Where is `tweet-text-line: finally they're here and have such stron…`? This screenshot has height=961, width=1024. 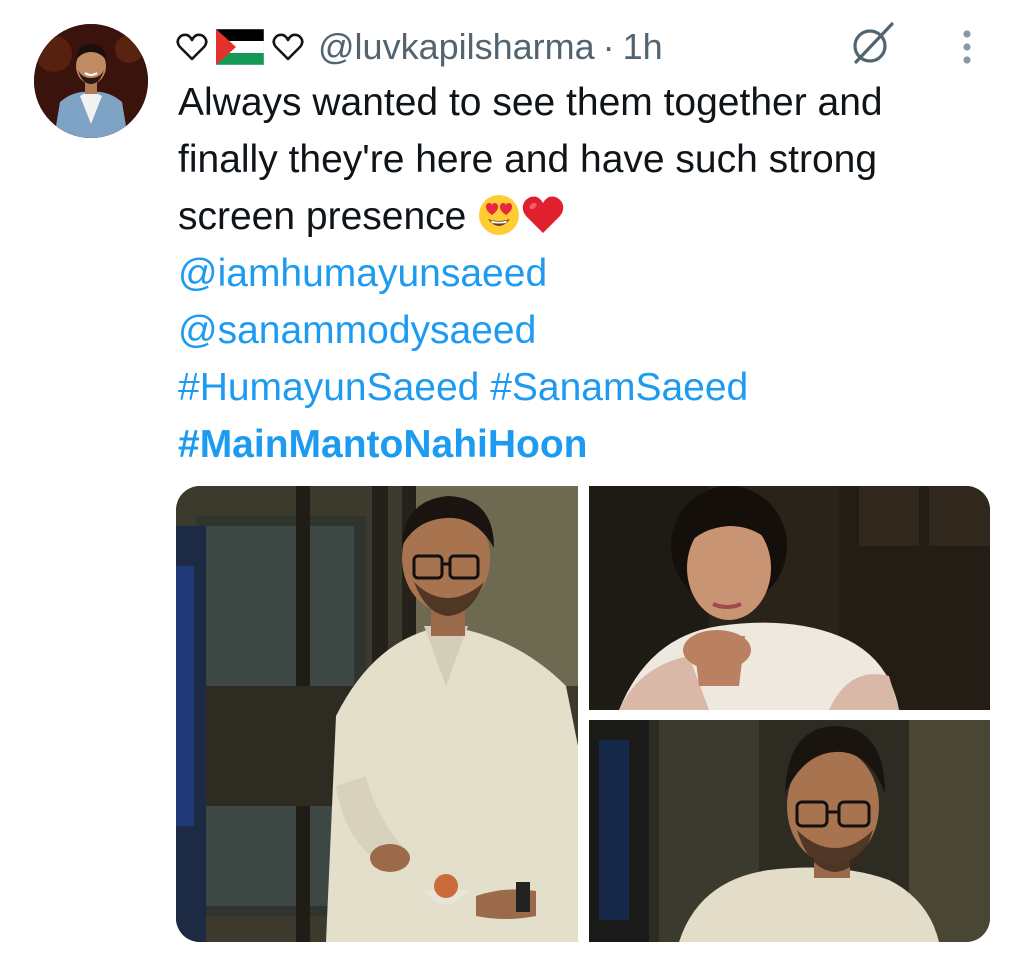 tweet-text-line: finally they're here and have such stron… is located at coordinates (528, 159).